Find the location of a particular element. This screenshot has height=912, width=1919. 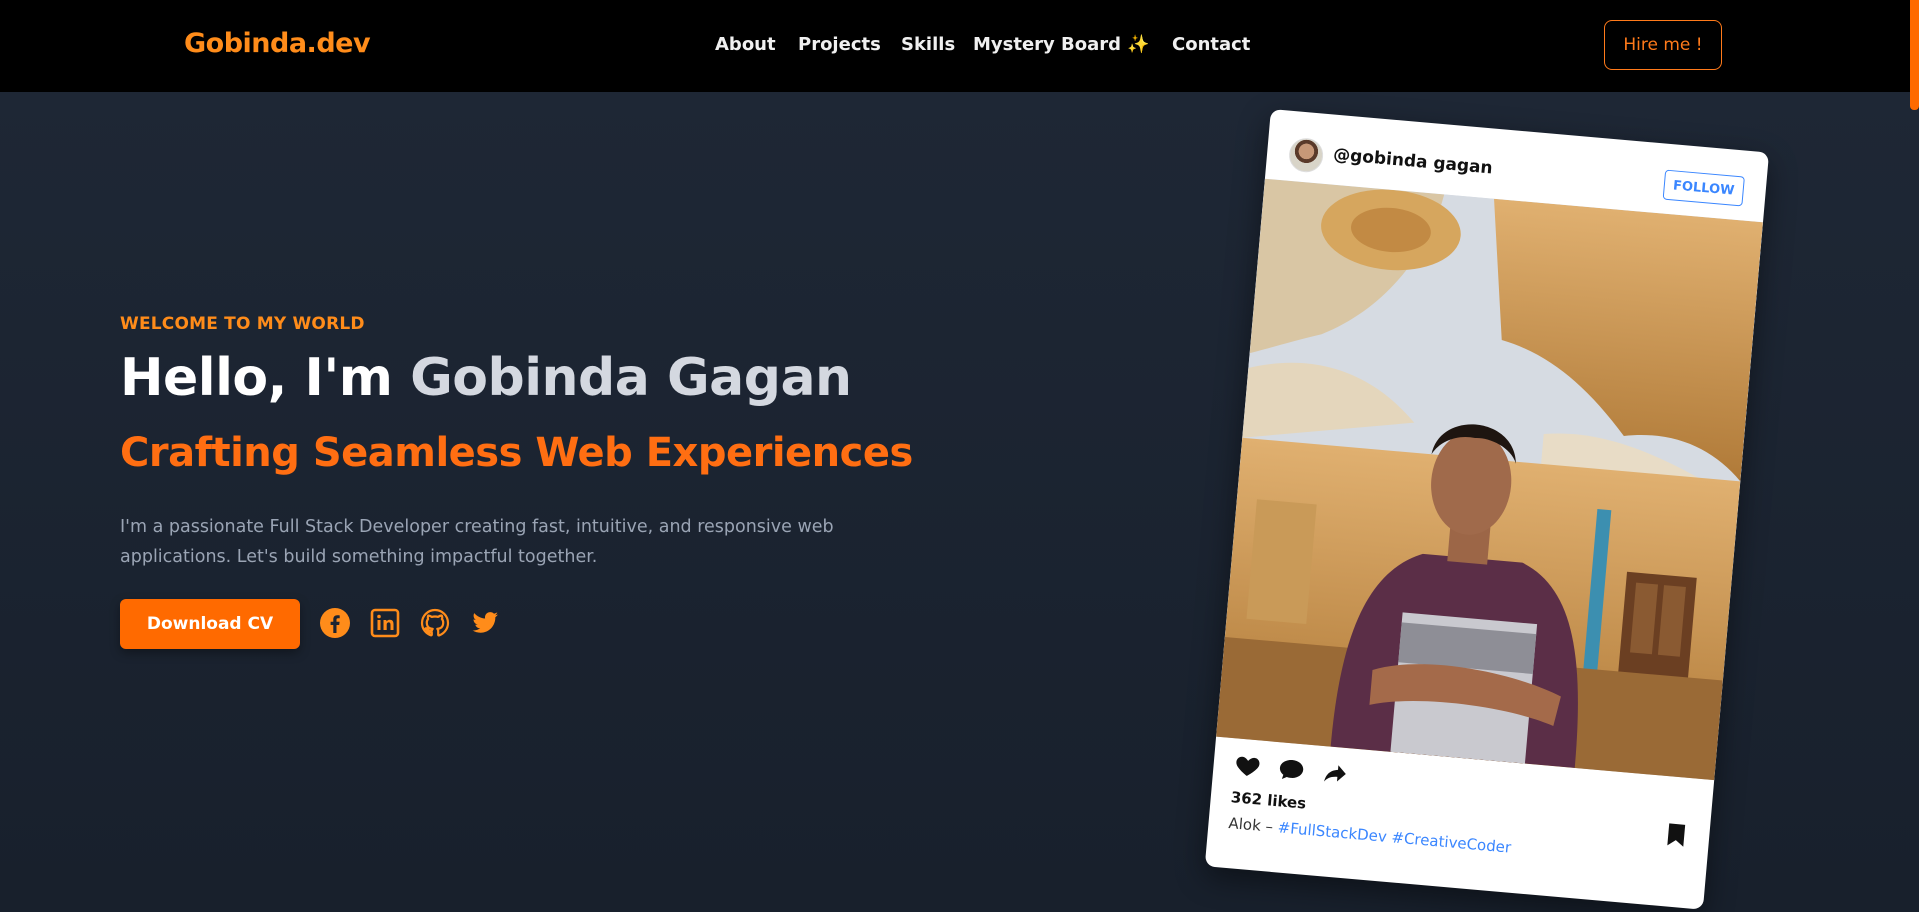

linkedin-icon is located at coordinates (385, 623).